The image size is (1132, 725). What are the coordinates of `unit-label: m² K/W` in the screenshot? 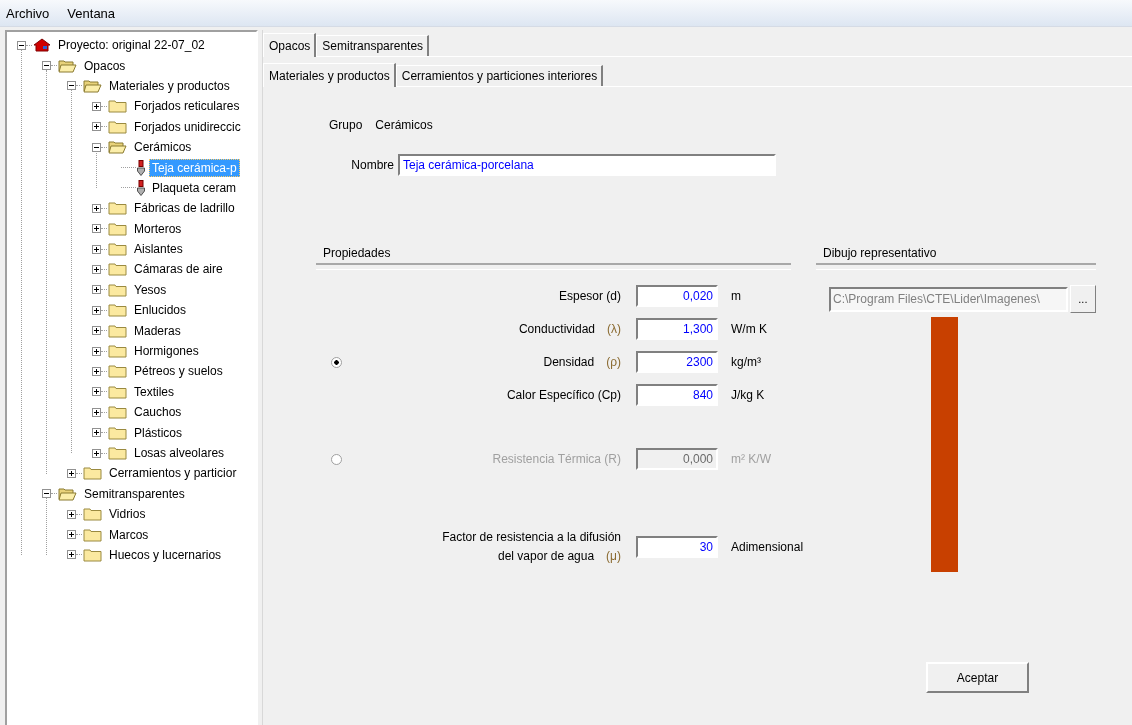 It's located at (751, 459).